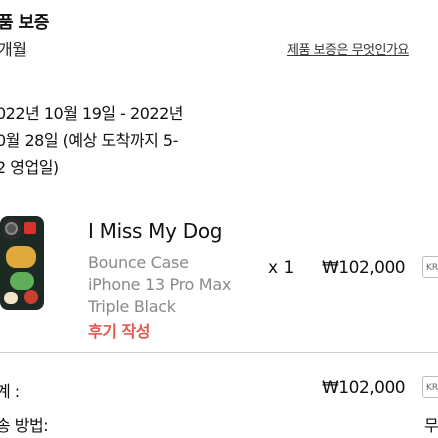  I want to click on divider, so click(219, 352).